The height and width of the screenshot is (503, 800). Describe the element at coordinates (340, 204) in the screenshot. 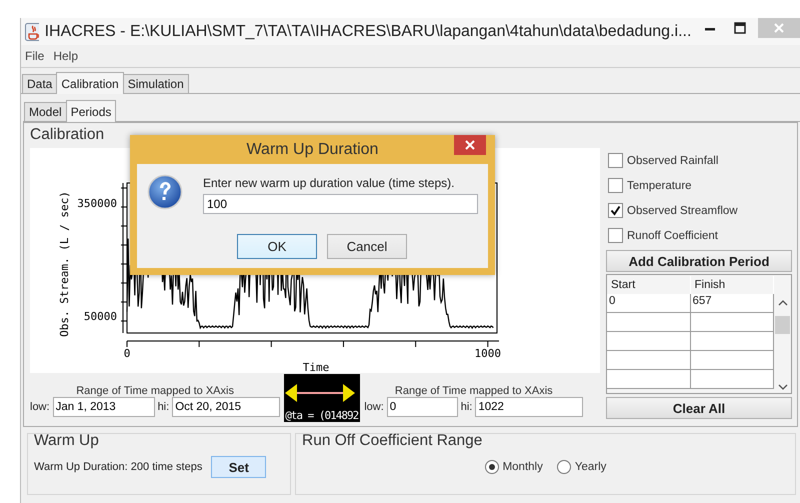

I see `duration-field: 100` at that location.